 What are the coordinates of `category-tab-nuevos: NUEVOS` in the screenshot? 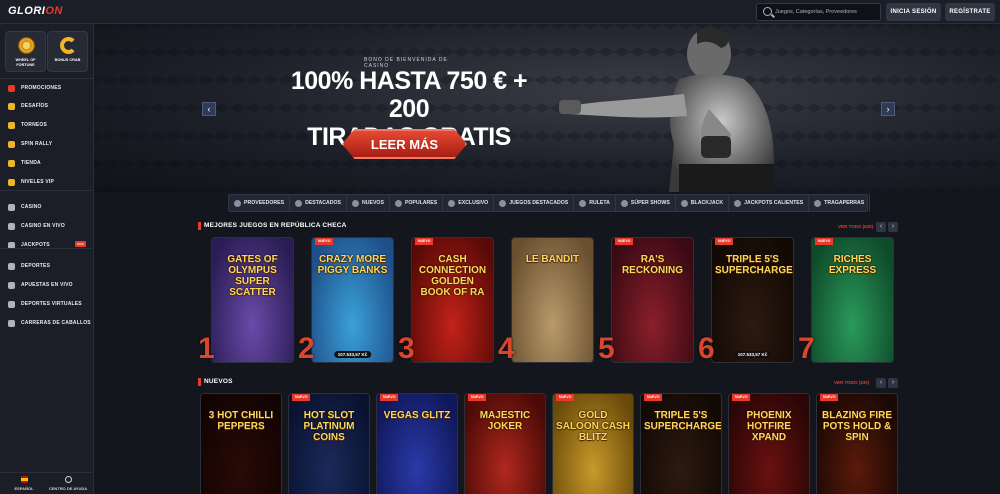 It's located at (368, 203).